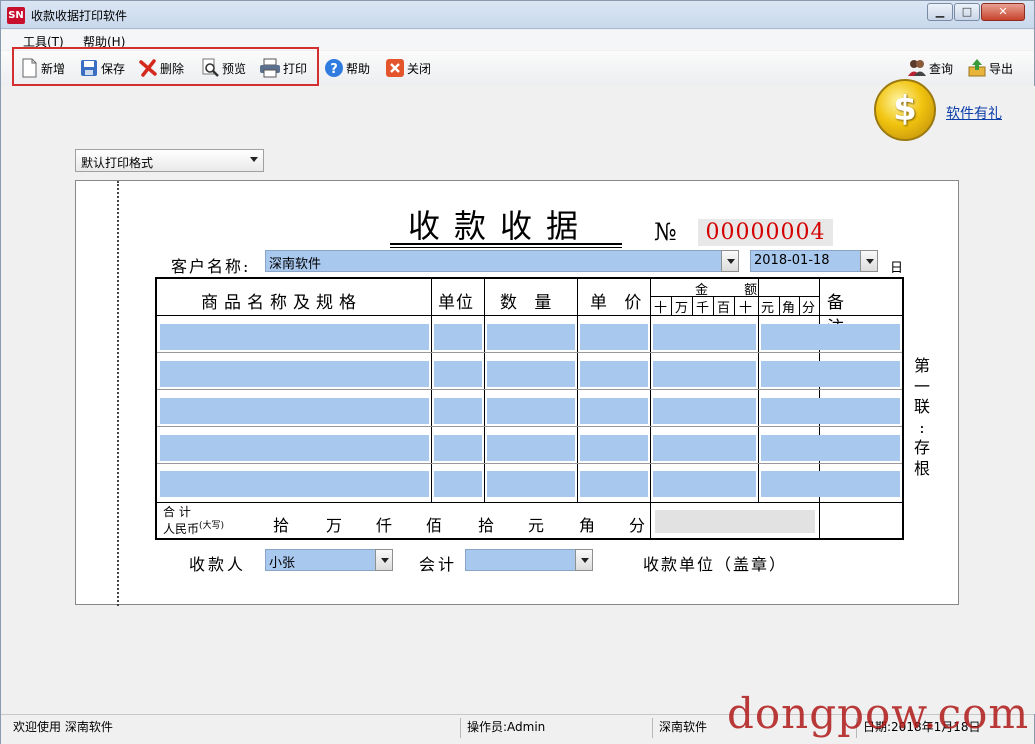  I want to click on promo-coin-icon: $, so click(905, 110).